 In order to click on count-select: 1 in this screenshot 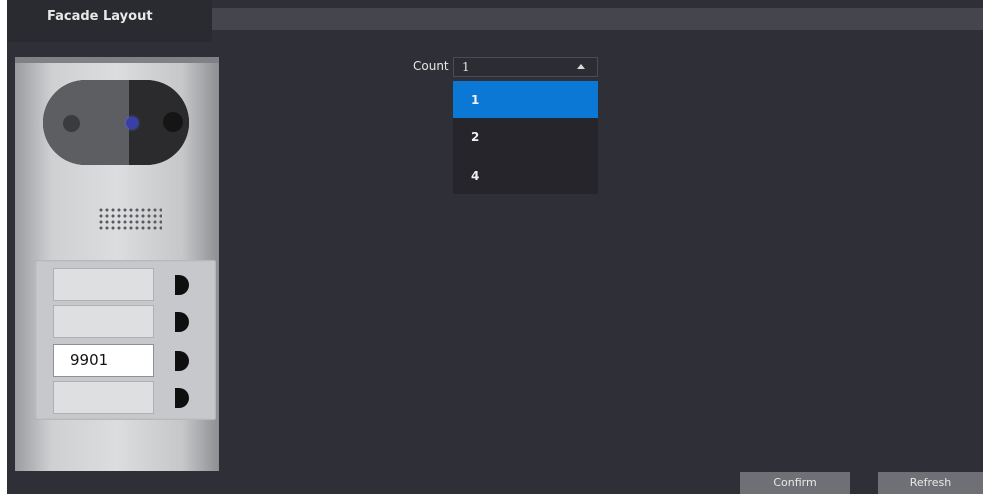, I will do `click(525, 67)`.